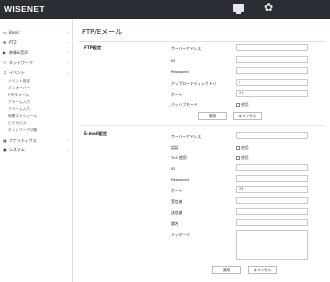  What do you see at coordinates (186, 48) in the screenshot?
I see `ftp-server-label: サーバーアドレス` at bounding box center [186, 48].